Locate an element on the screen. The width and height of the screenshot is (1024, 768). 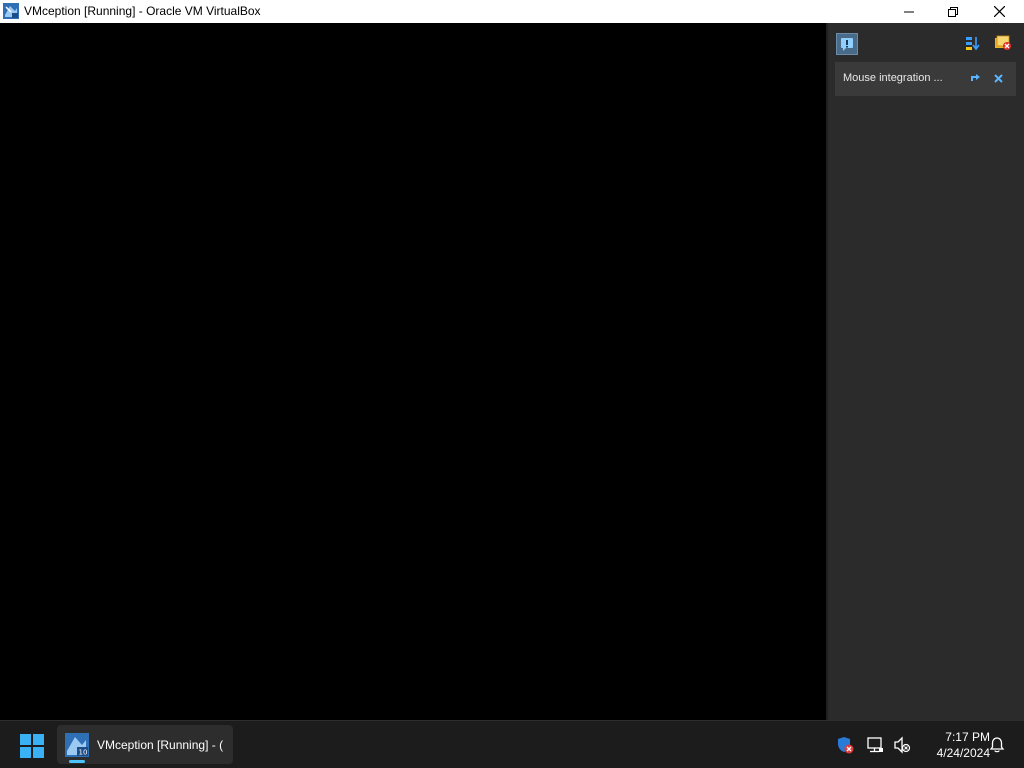
taskbar-app-virtualbox: 10 VMception [Running] - ( is located at coordinates (145, 744).